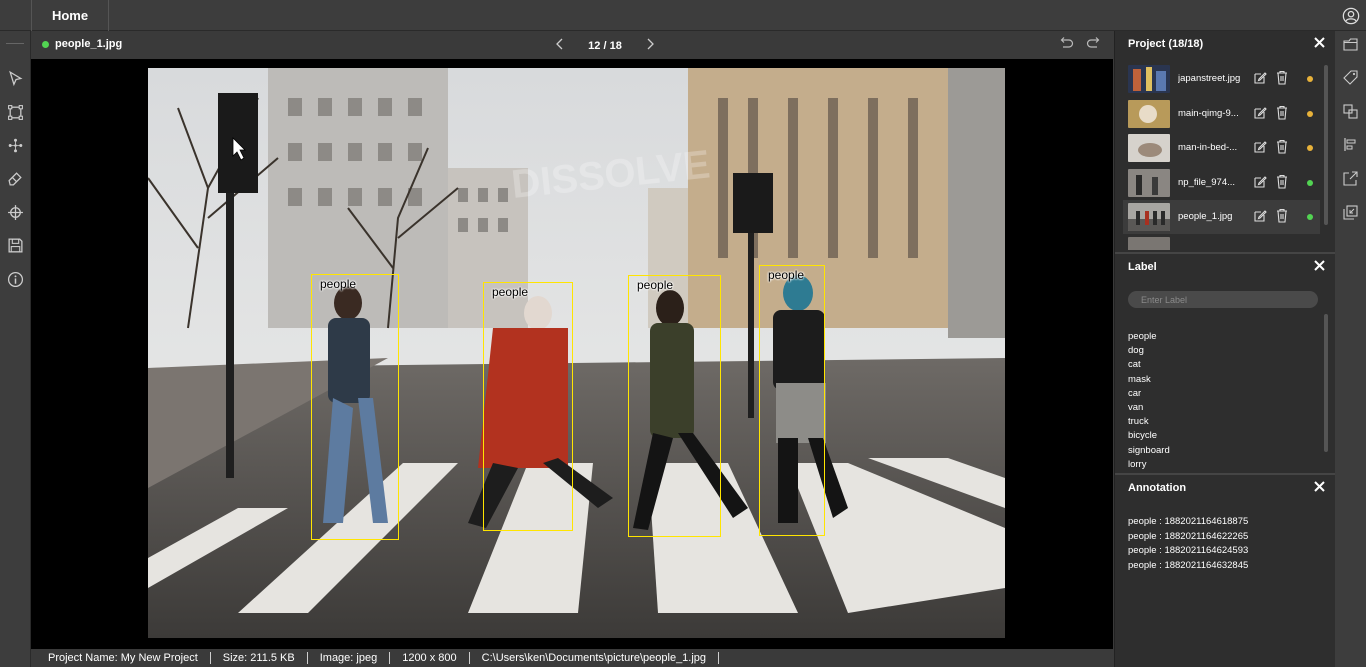  I want to click on right-toolbar, so click(1350, 349).